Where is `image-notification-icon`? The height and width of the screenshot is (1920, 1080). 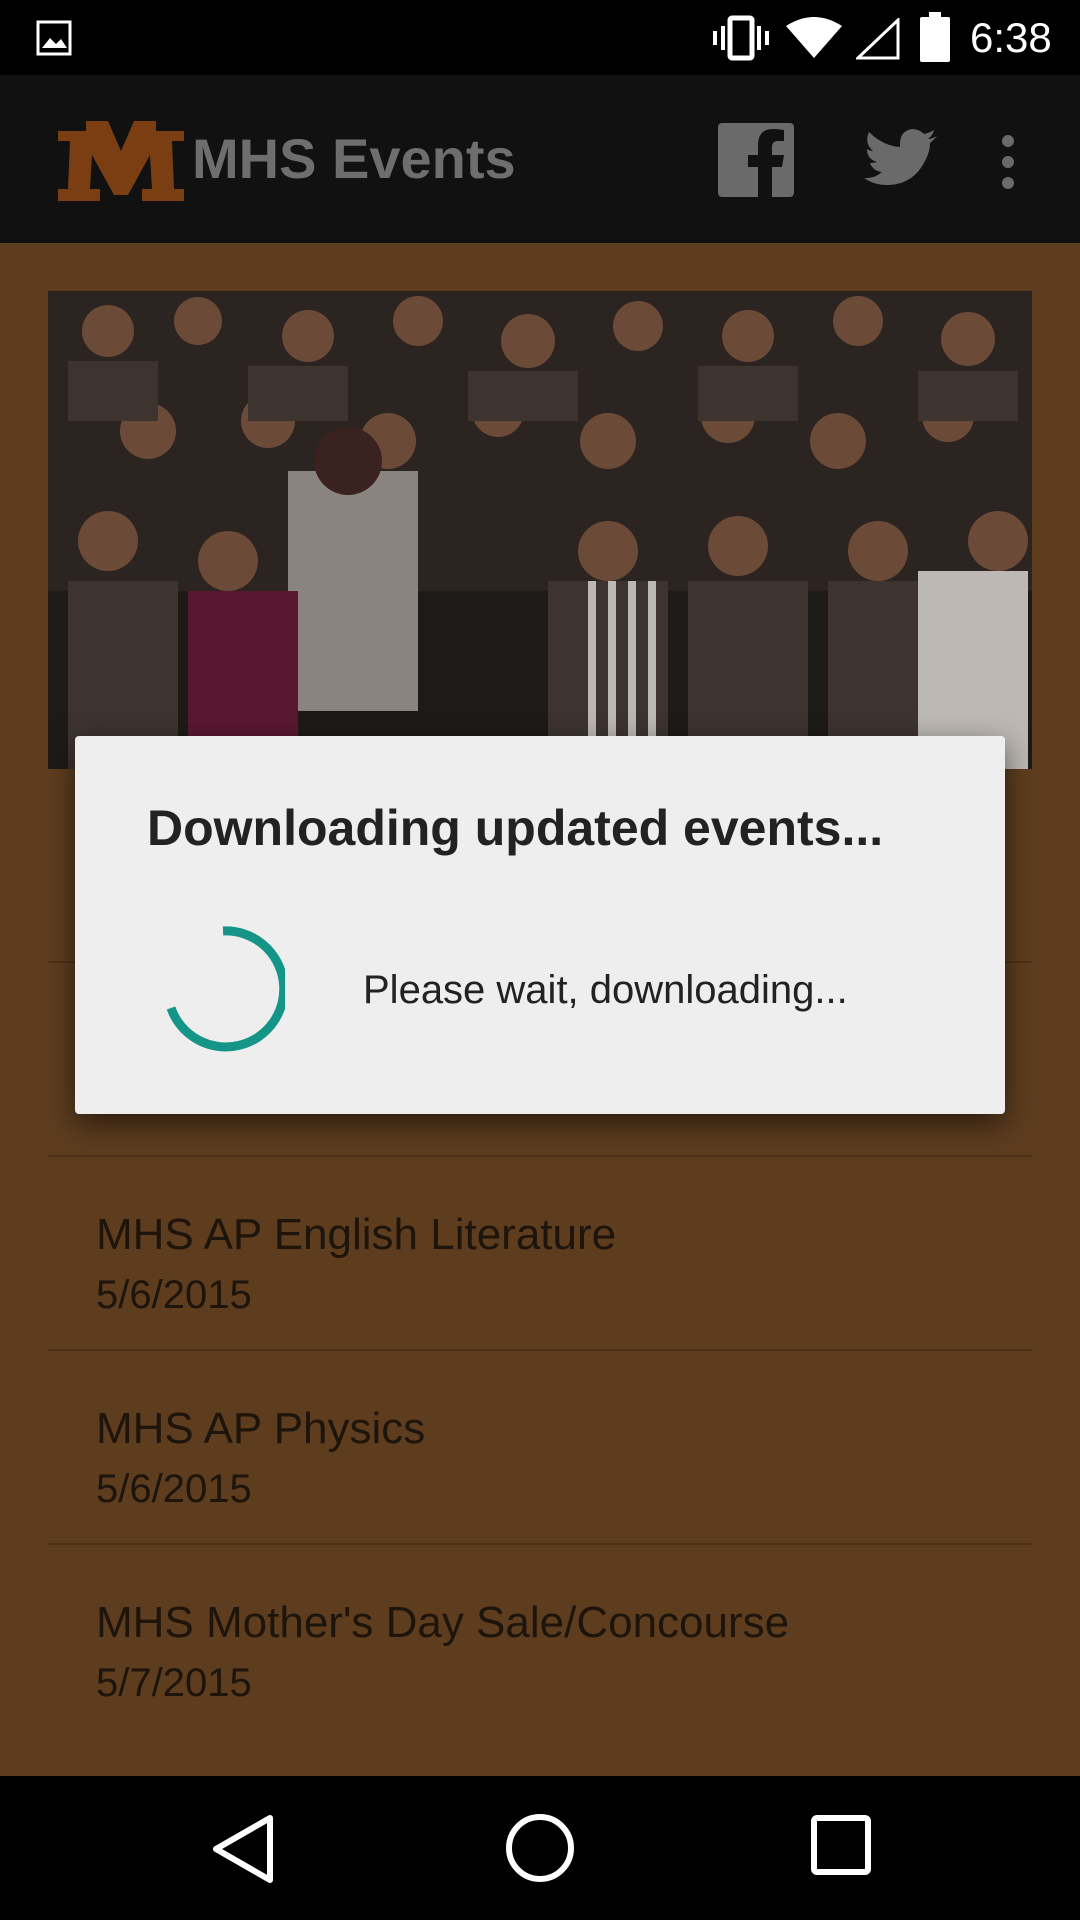
image-notification-icon is located at coordinates (54, 38).